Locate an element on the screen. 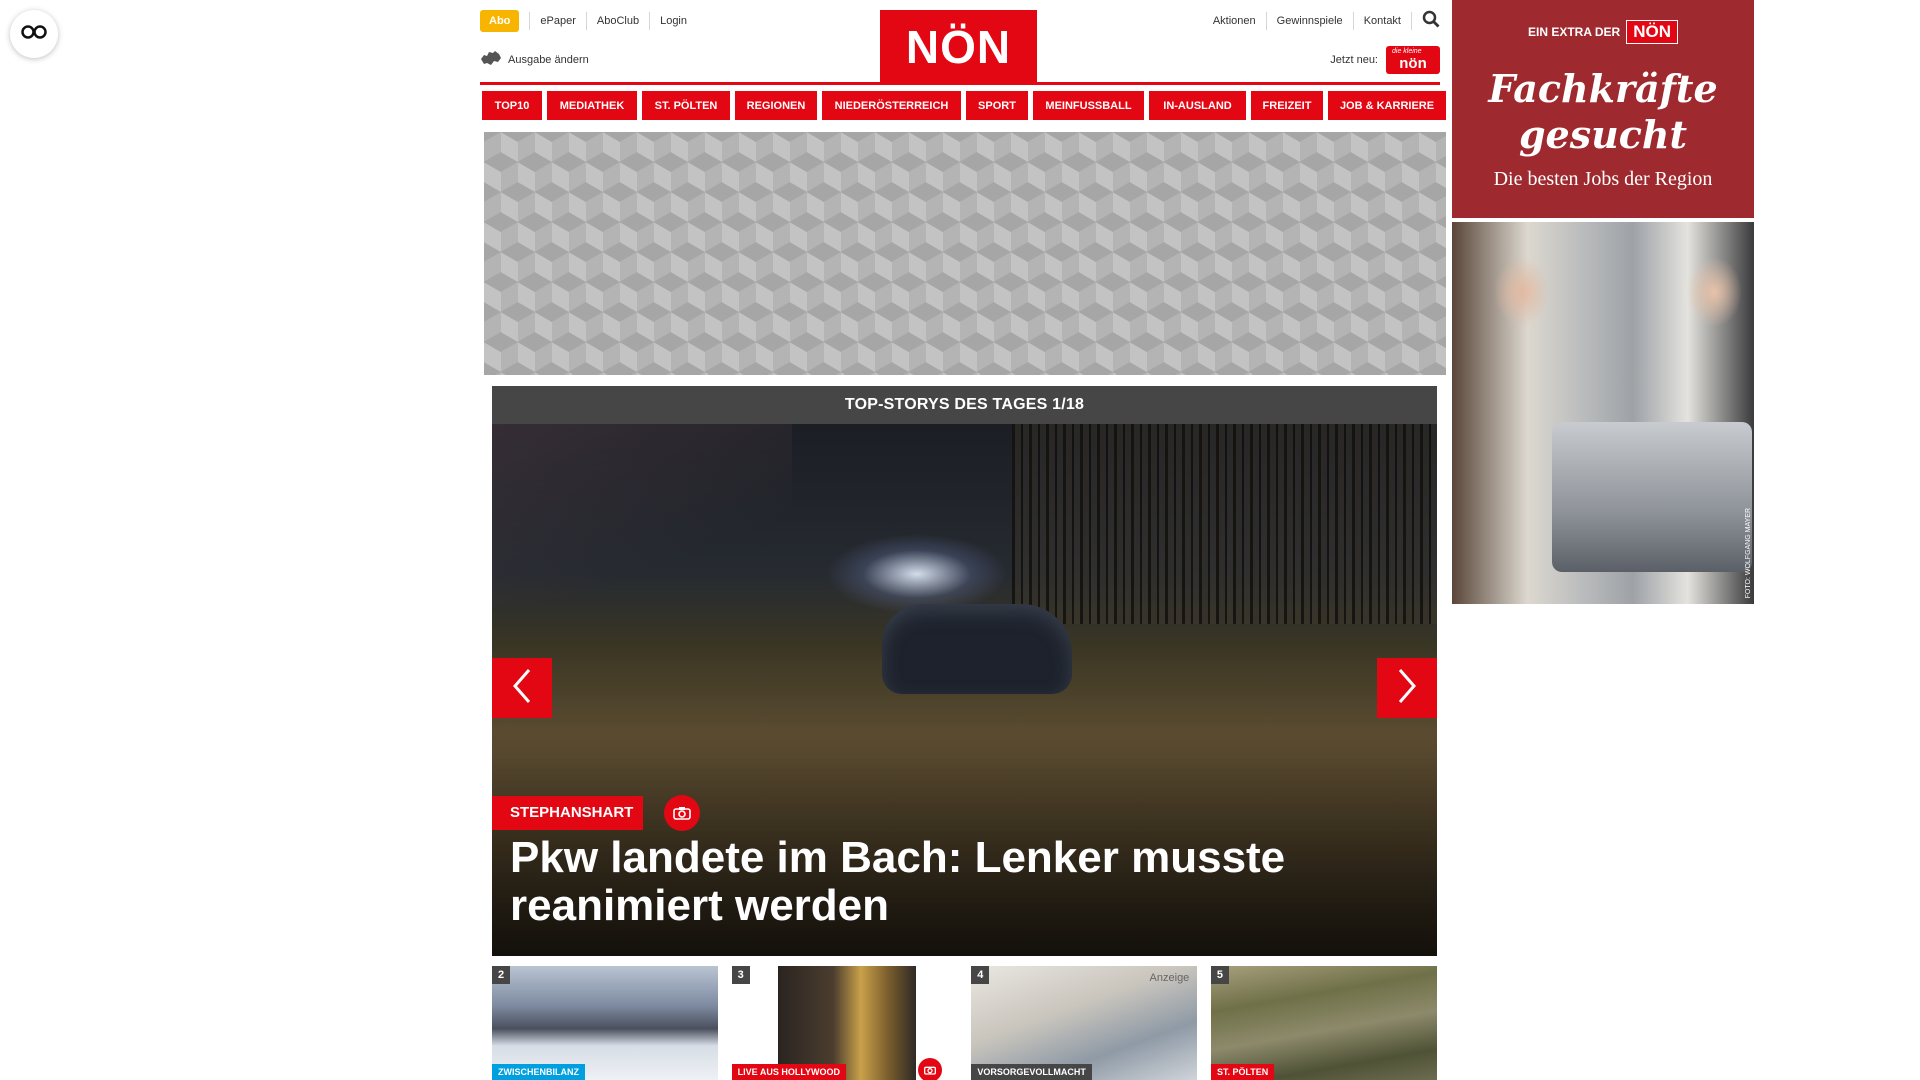  carousel-next-button is located at coordinates (1407, 688).